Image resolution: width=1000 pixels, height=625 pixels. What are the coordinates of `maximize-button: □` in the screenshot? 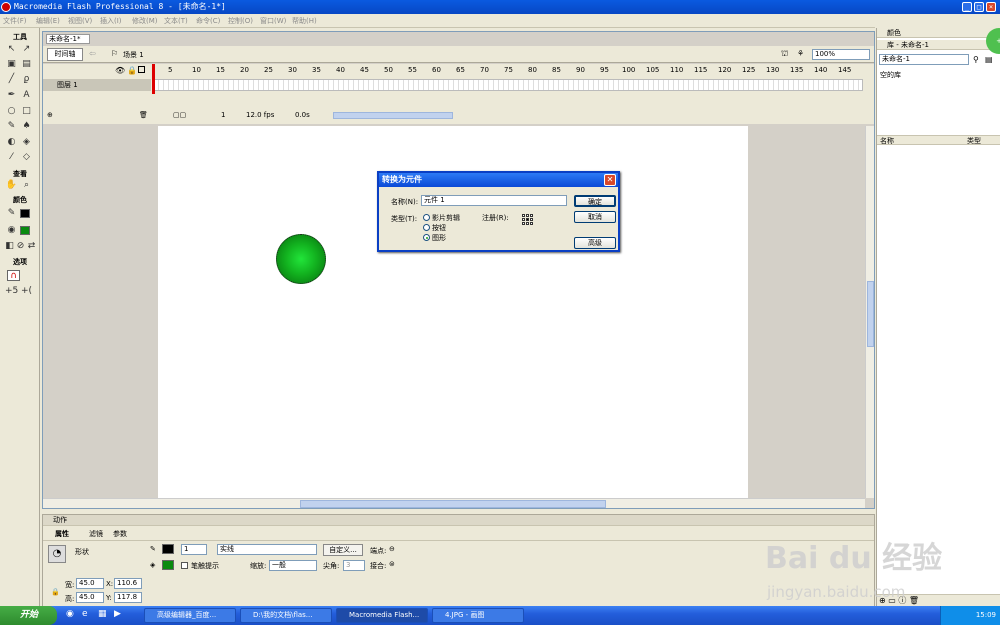 It's located at (979, 7).